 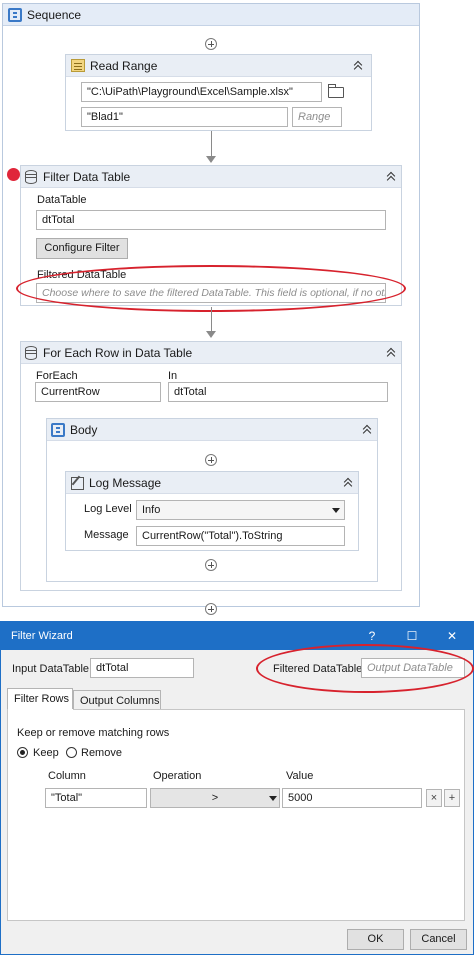 What do you see at coordinates (452, 636) in the screenshot?
I see `close-icon: ✕` at bounding box center [452, 636].